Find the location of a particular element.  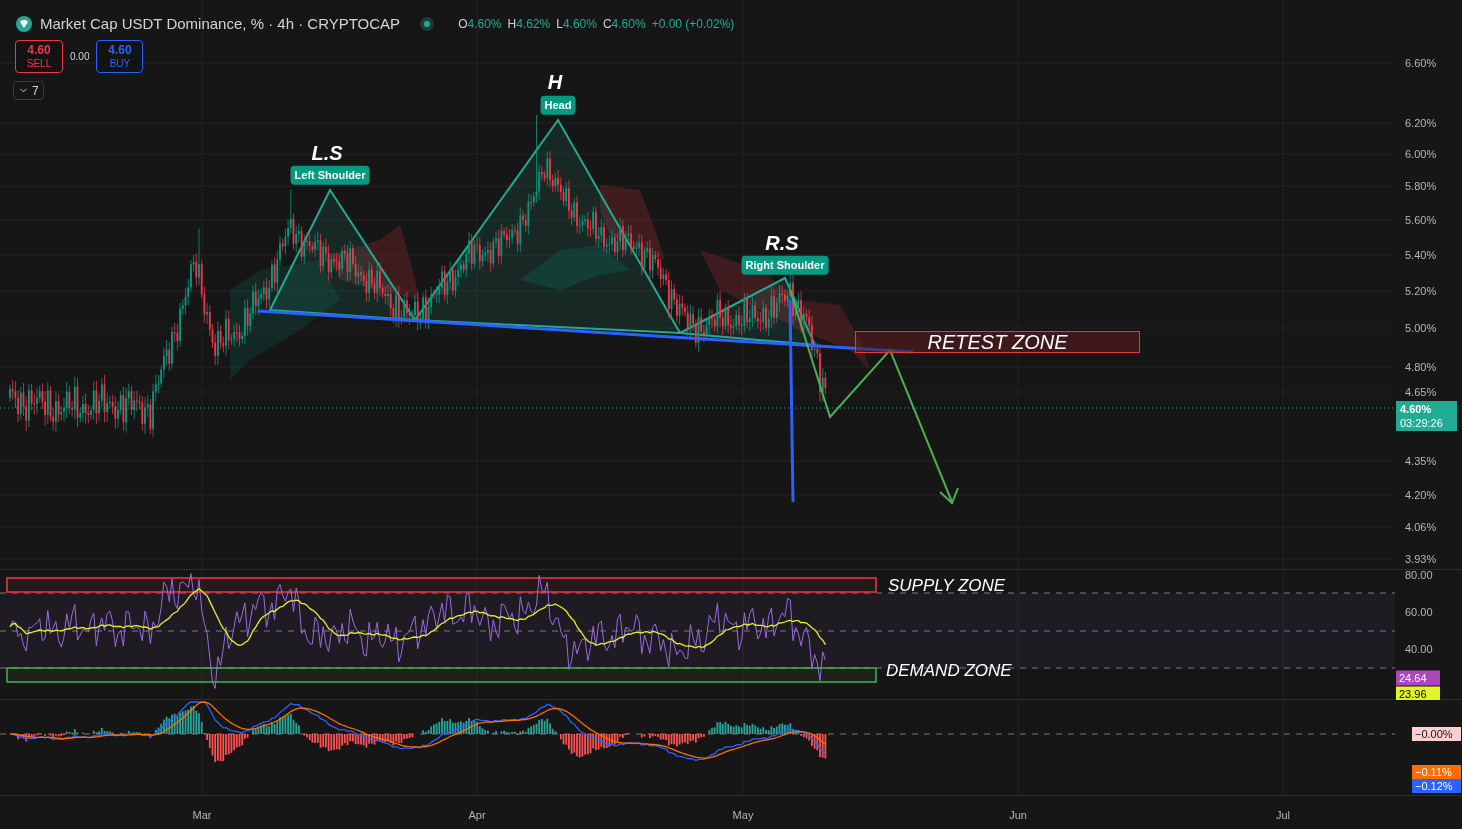

ohlc-value: H4.62% is located at coordinates (529, 25).